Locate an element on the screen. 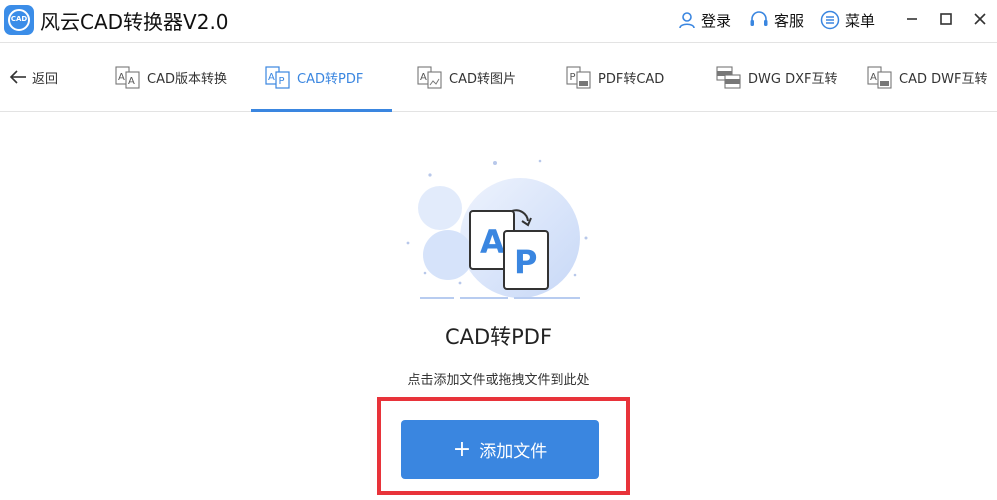 Image resolution: width=997 pixels, height=500 pixels. menu-button: 菜单 is located at coordinates (847, 20).